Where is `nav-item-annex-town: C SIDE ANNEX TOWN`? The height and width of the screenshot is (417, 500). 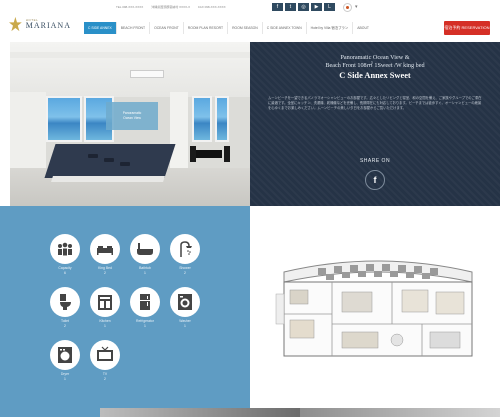 nav-item-annex-town: C SIDE ANNEX TOWN is located at coordinates (283, 28).